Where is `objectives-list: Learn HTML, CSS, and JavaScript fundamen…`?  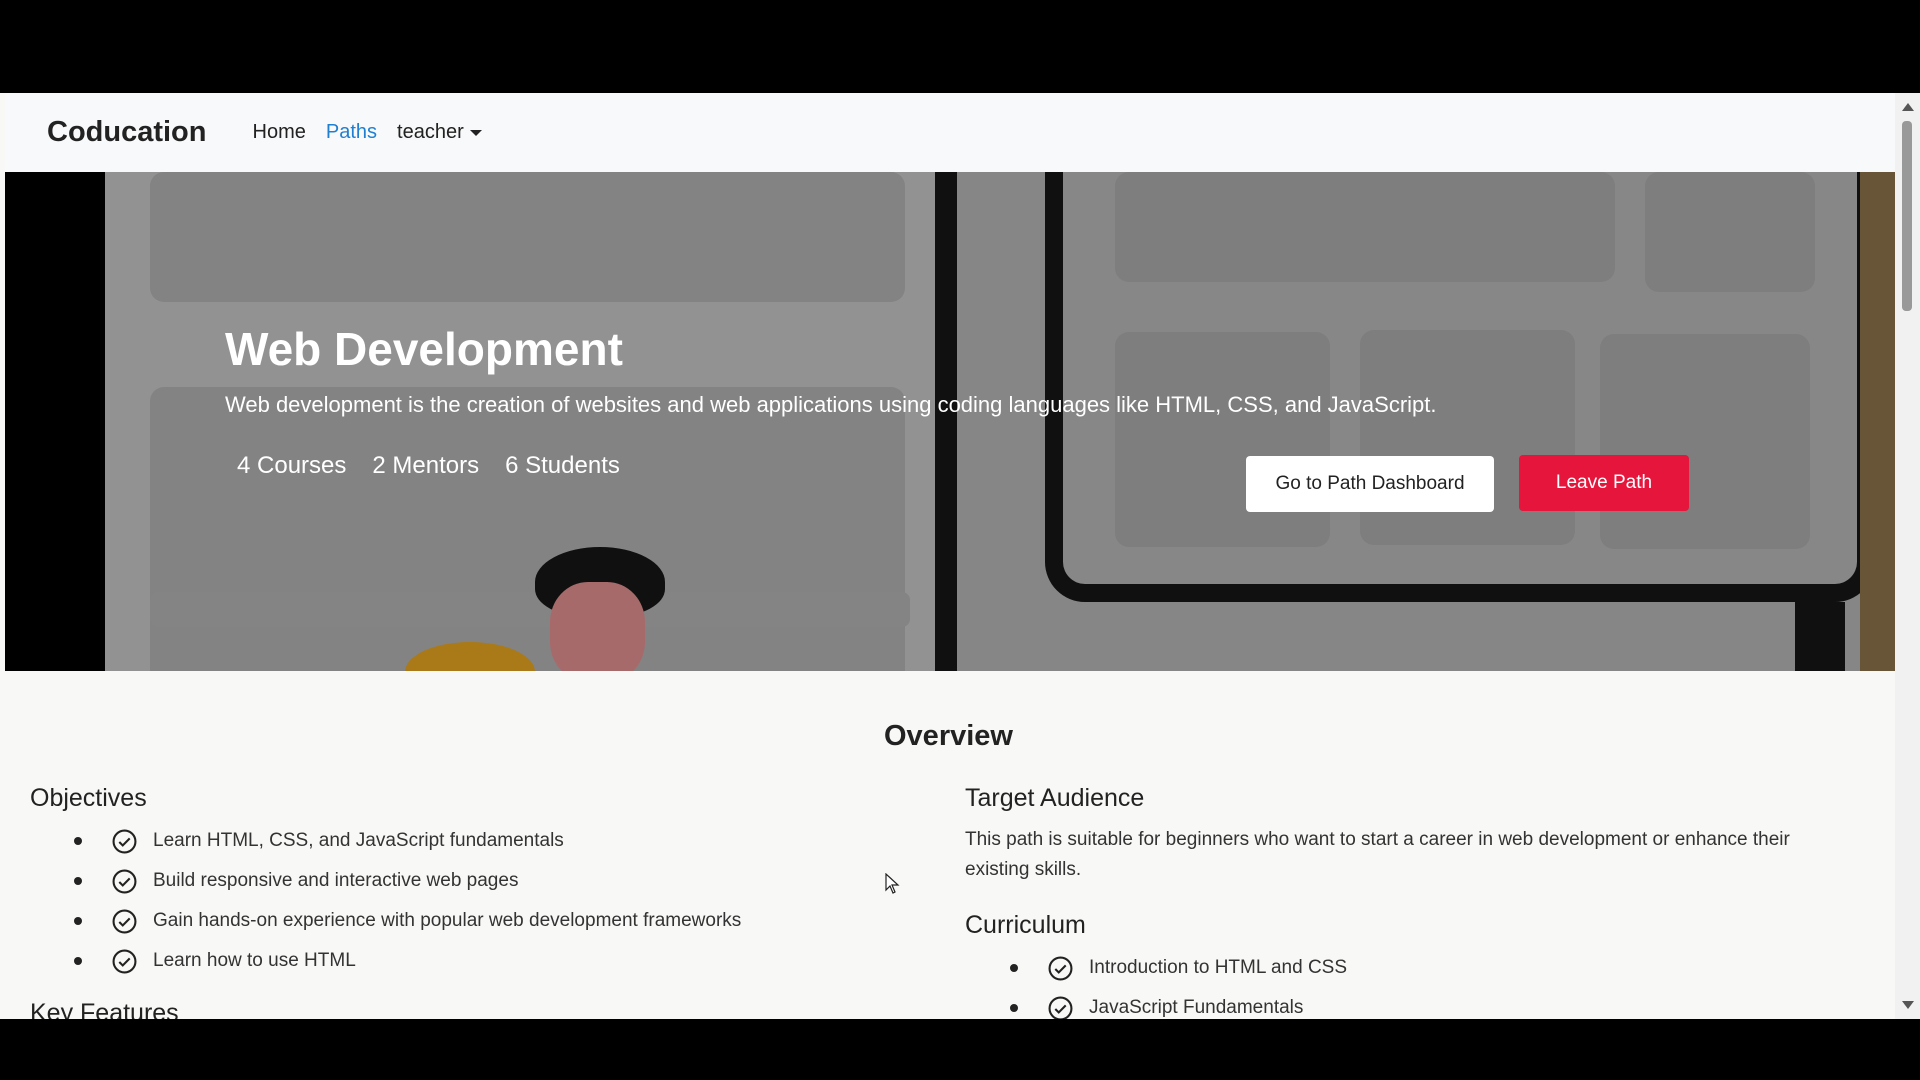
objectives-list: Learn HTML, CSS, and JavaScript fundamen… is located at coordinates (407, 901).